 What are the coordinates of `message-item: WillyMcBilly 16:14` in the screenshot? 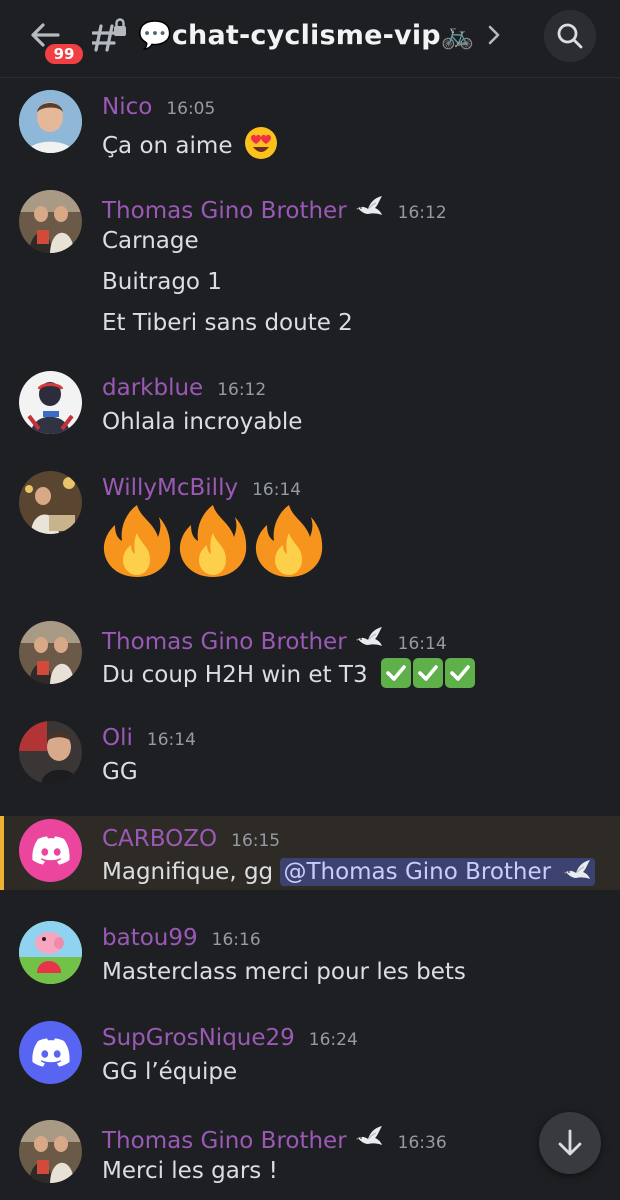 It's located at (310, 531).